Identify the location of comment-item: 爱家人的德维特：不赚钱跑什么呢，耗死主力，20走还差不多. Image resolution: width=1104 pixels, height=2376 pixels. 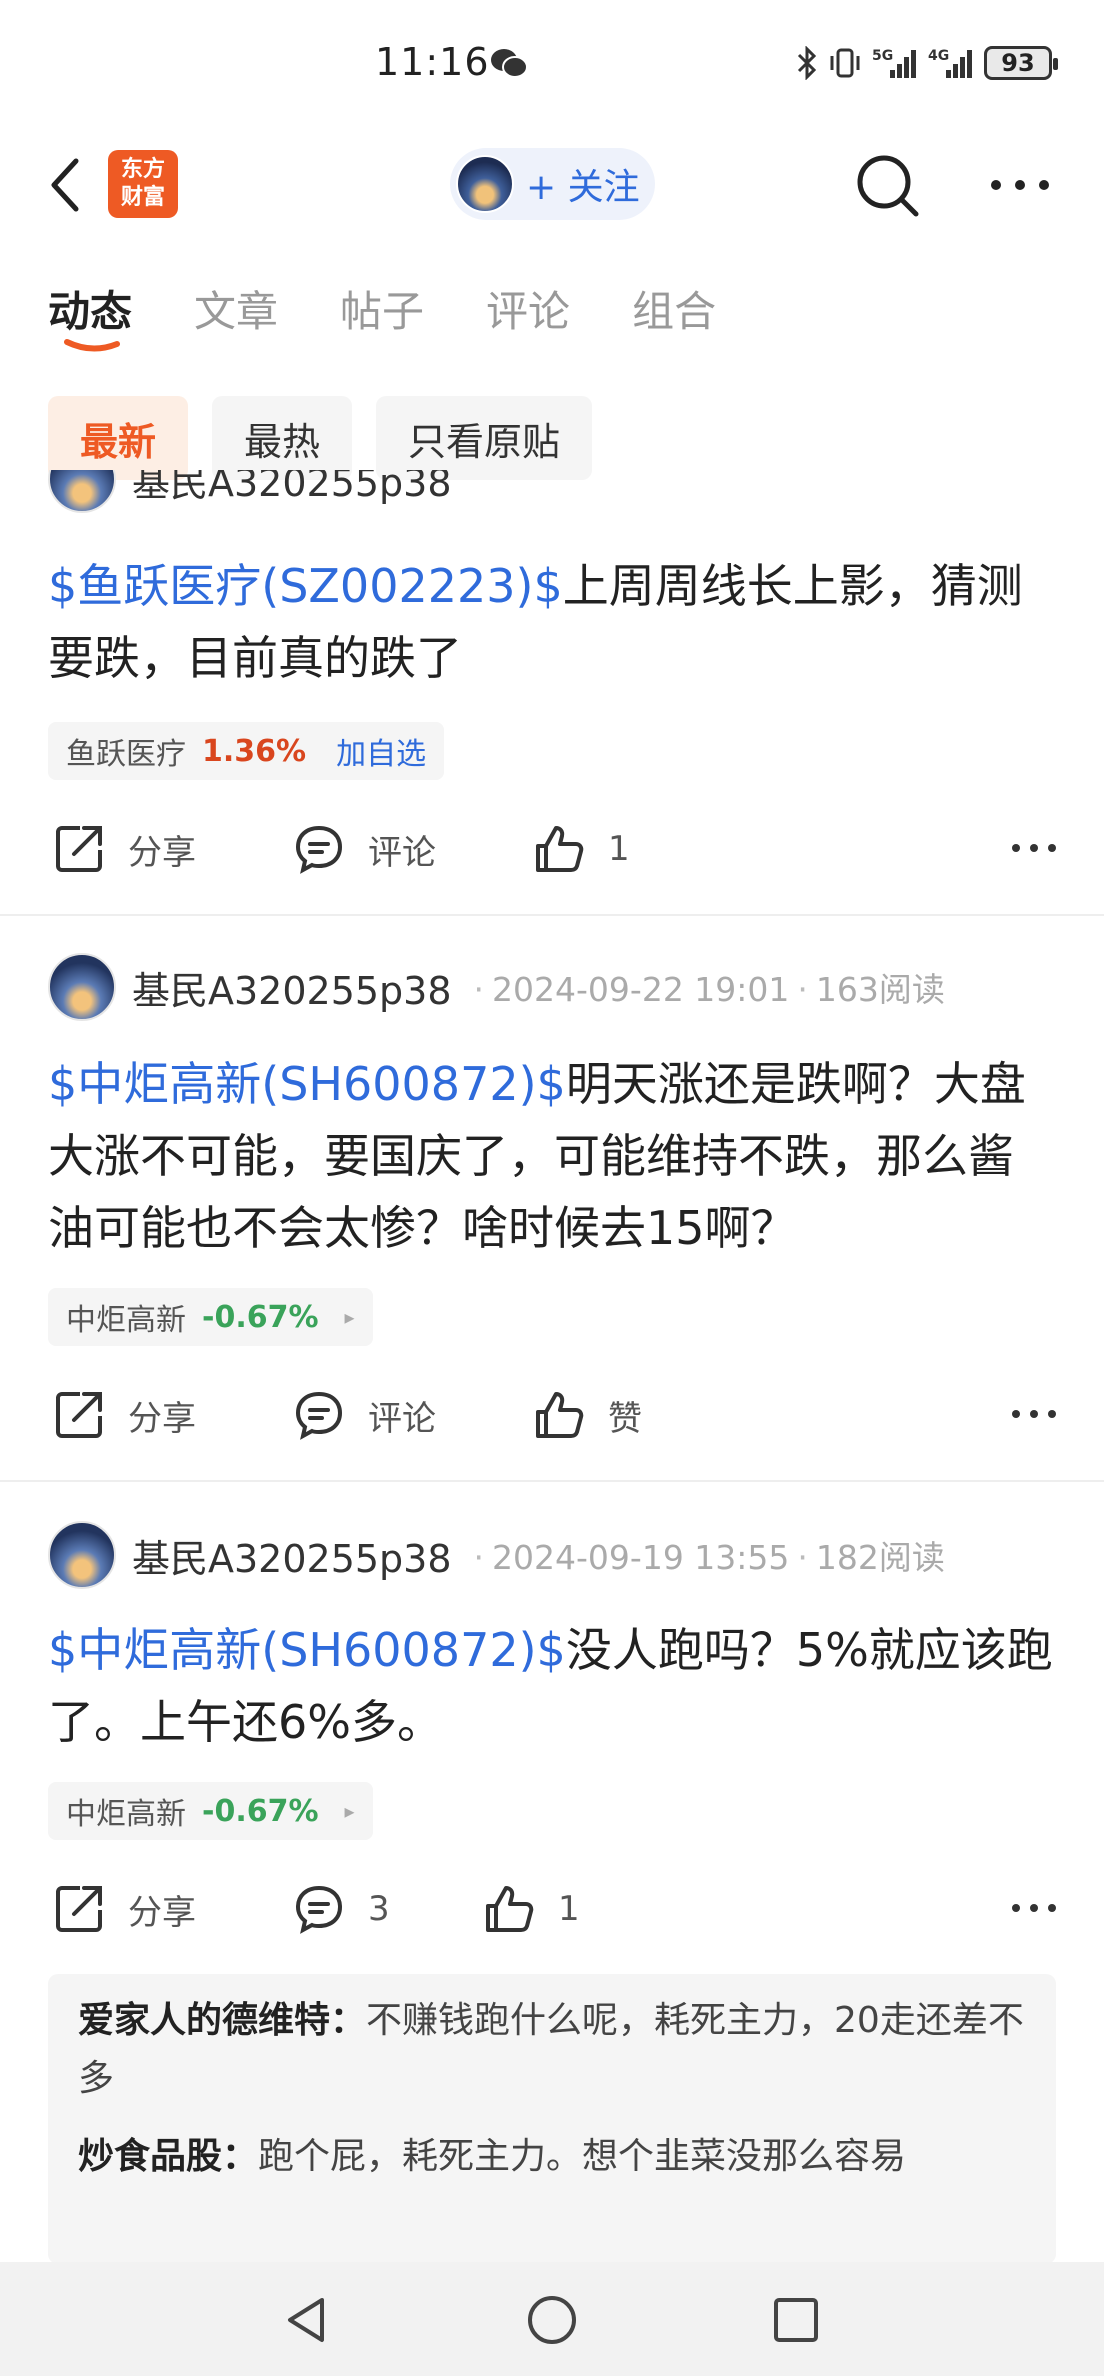
(552, 2050).